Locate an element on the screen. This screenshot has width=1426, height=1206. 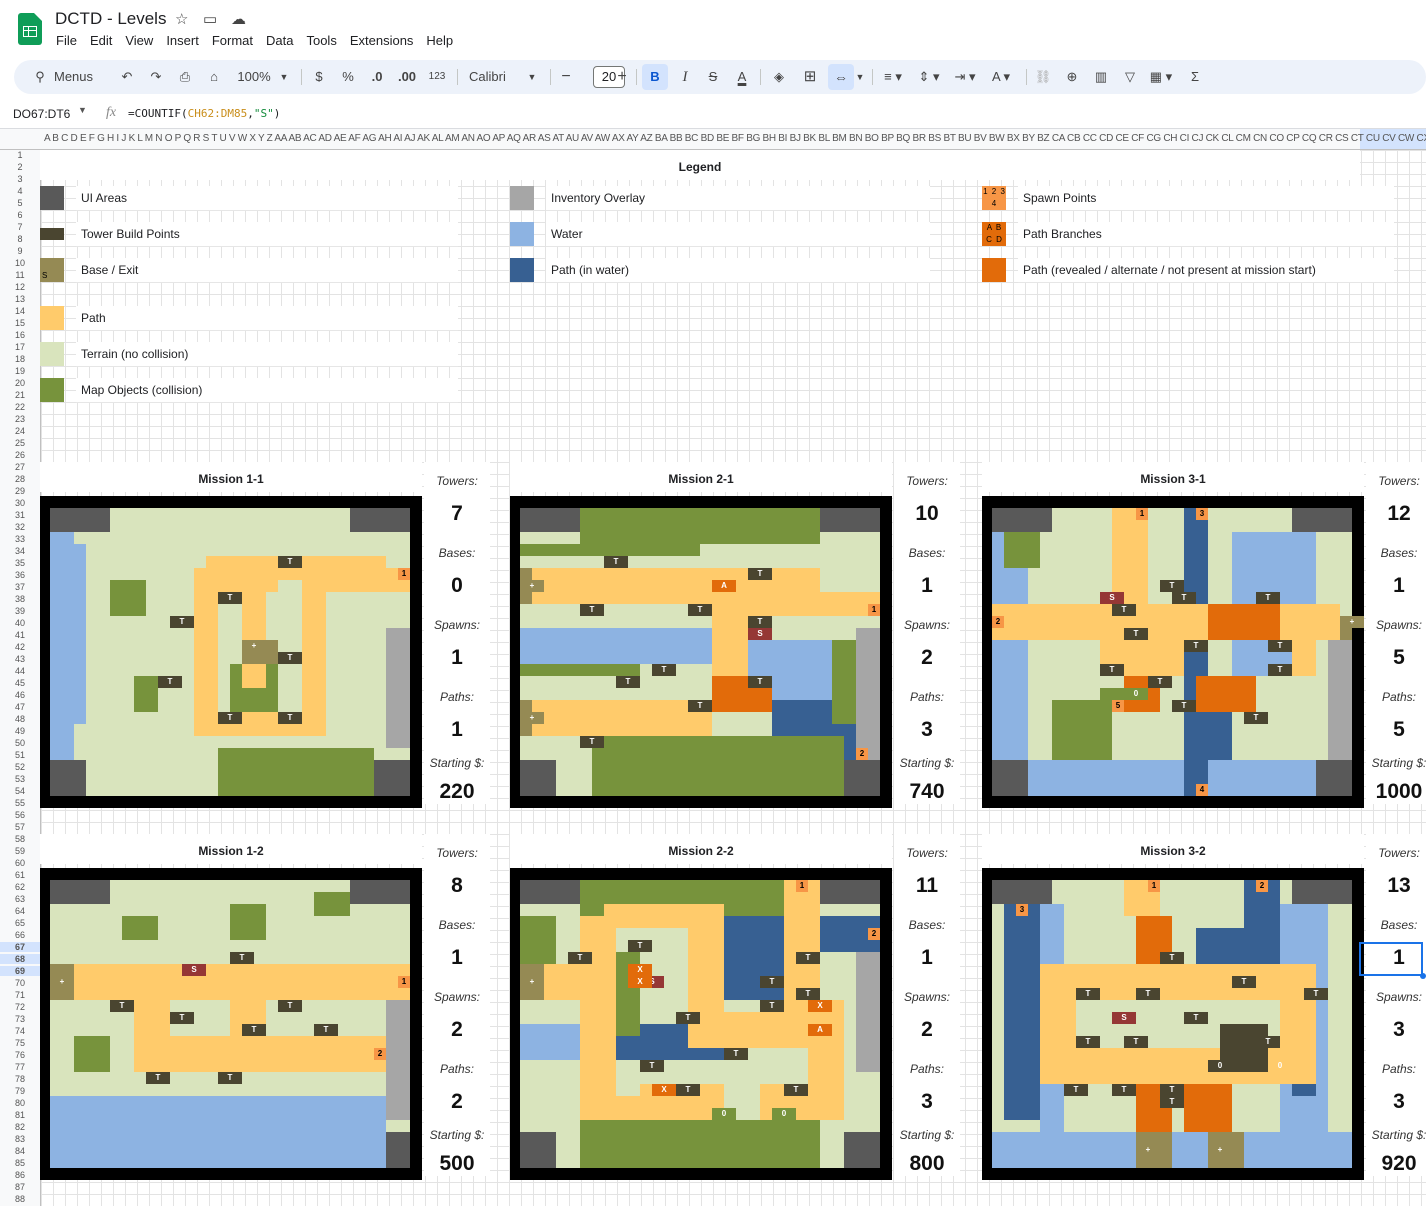
row-number: 77 is located at coordinates (20, 1067).